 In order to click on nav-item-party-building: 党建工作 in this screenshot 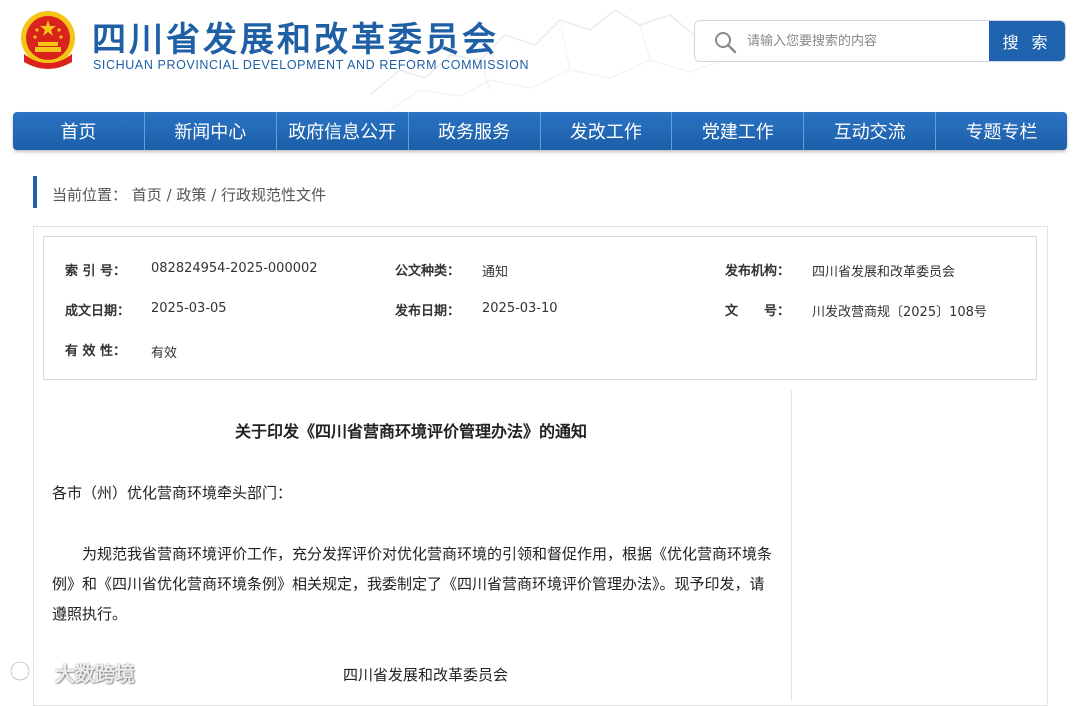, I will do `click(738, 131)`.